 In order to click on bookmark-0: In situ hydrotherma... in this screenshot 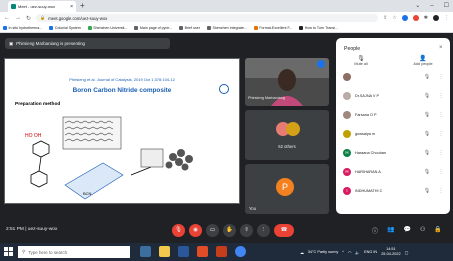, I will do `click(22, 28)`.